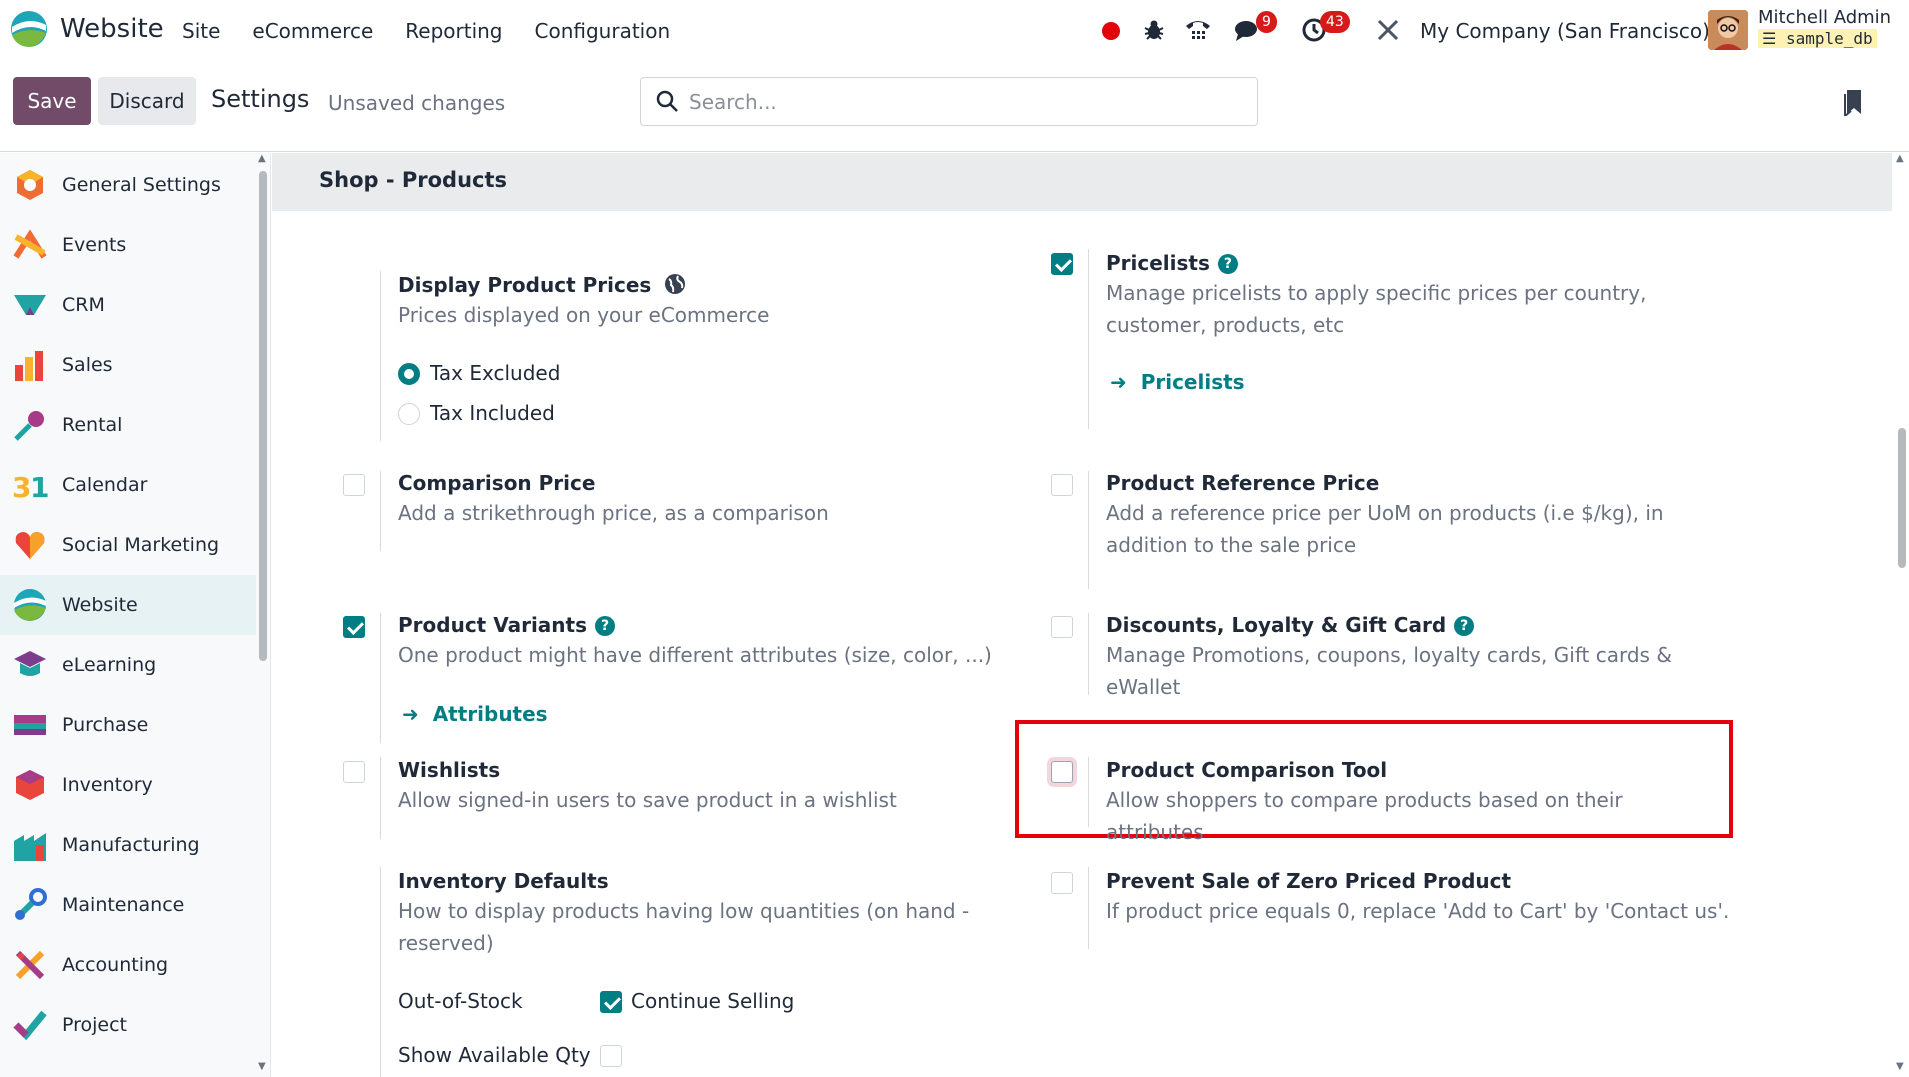 This screenshot has width=1909, height=1077. I want to click on pricelists-title: Pricelists?, so click(1172, 263).